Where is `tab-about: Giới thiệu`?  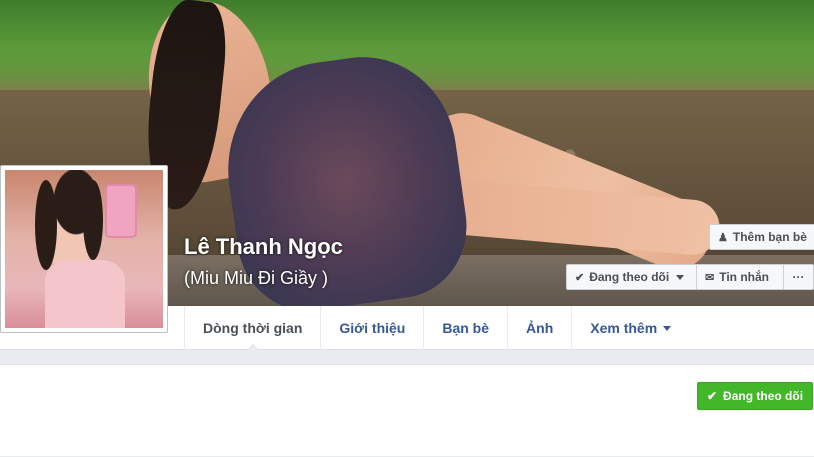
tab-about: Giới thiệu is located at coordinates (371, 328).